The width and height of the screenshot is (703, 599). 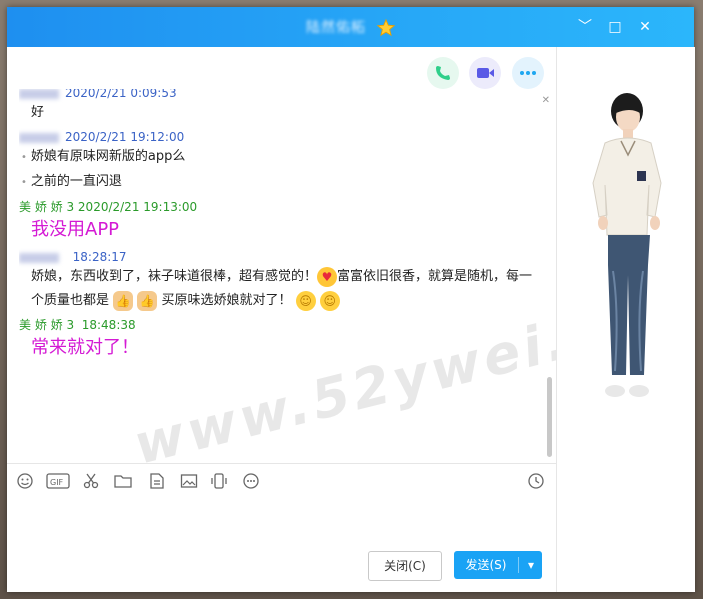 What do you see at coordinates (386, 27) in the screenshot?
I see `vip-star-icon` at bounding box center [386, 27].